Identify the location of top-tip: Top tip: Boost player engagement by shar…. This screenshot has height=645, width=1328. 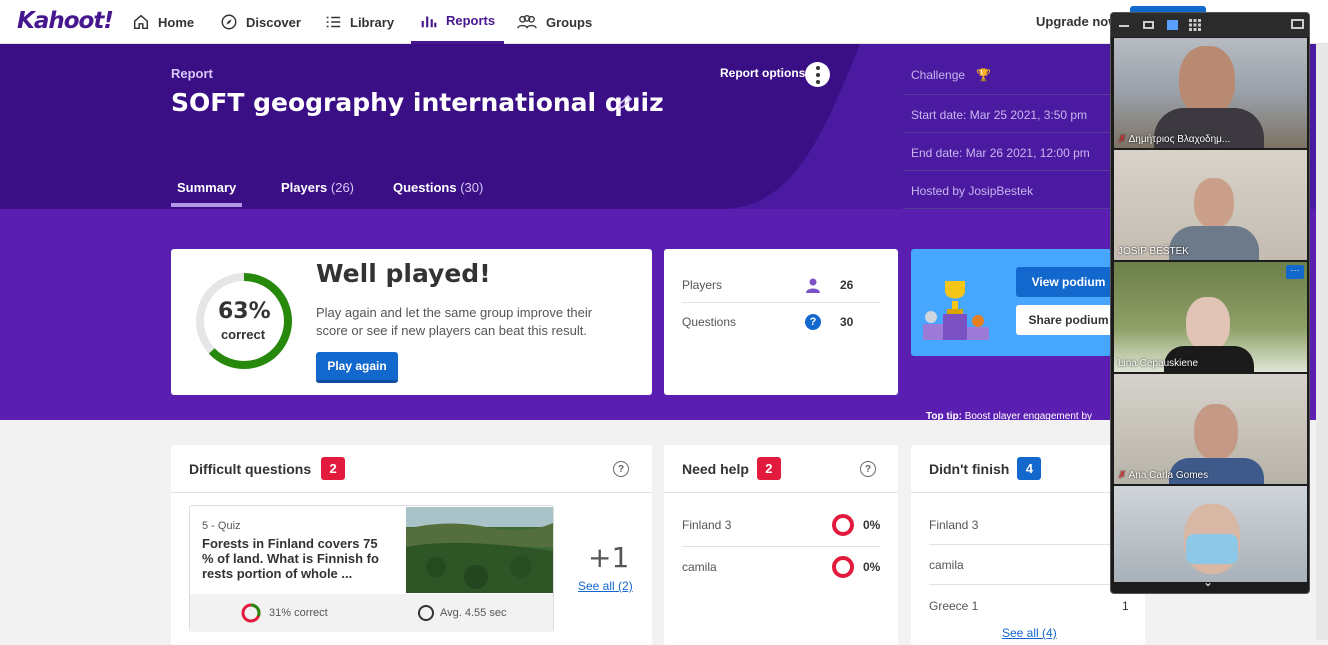
(1021, 415).